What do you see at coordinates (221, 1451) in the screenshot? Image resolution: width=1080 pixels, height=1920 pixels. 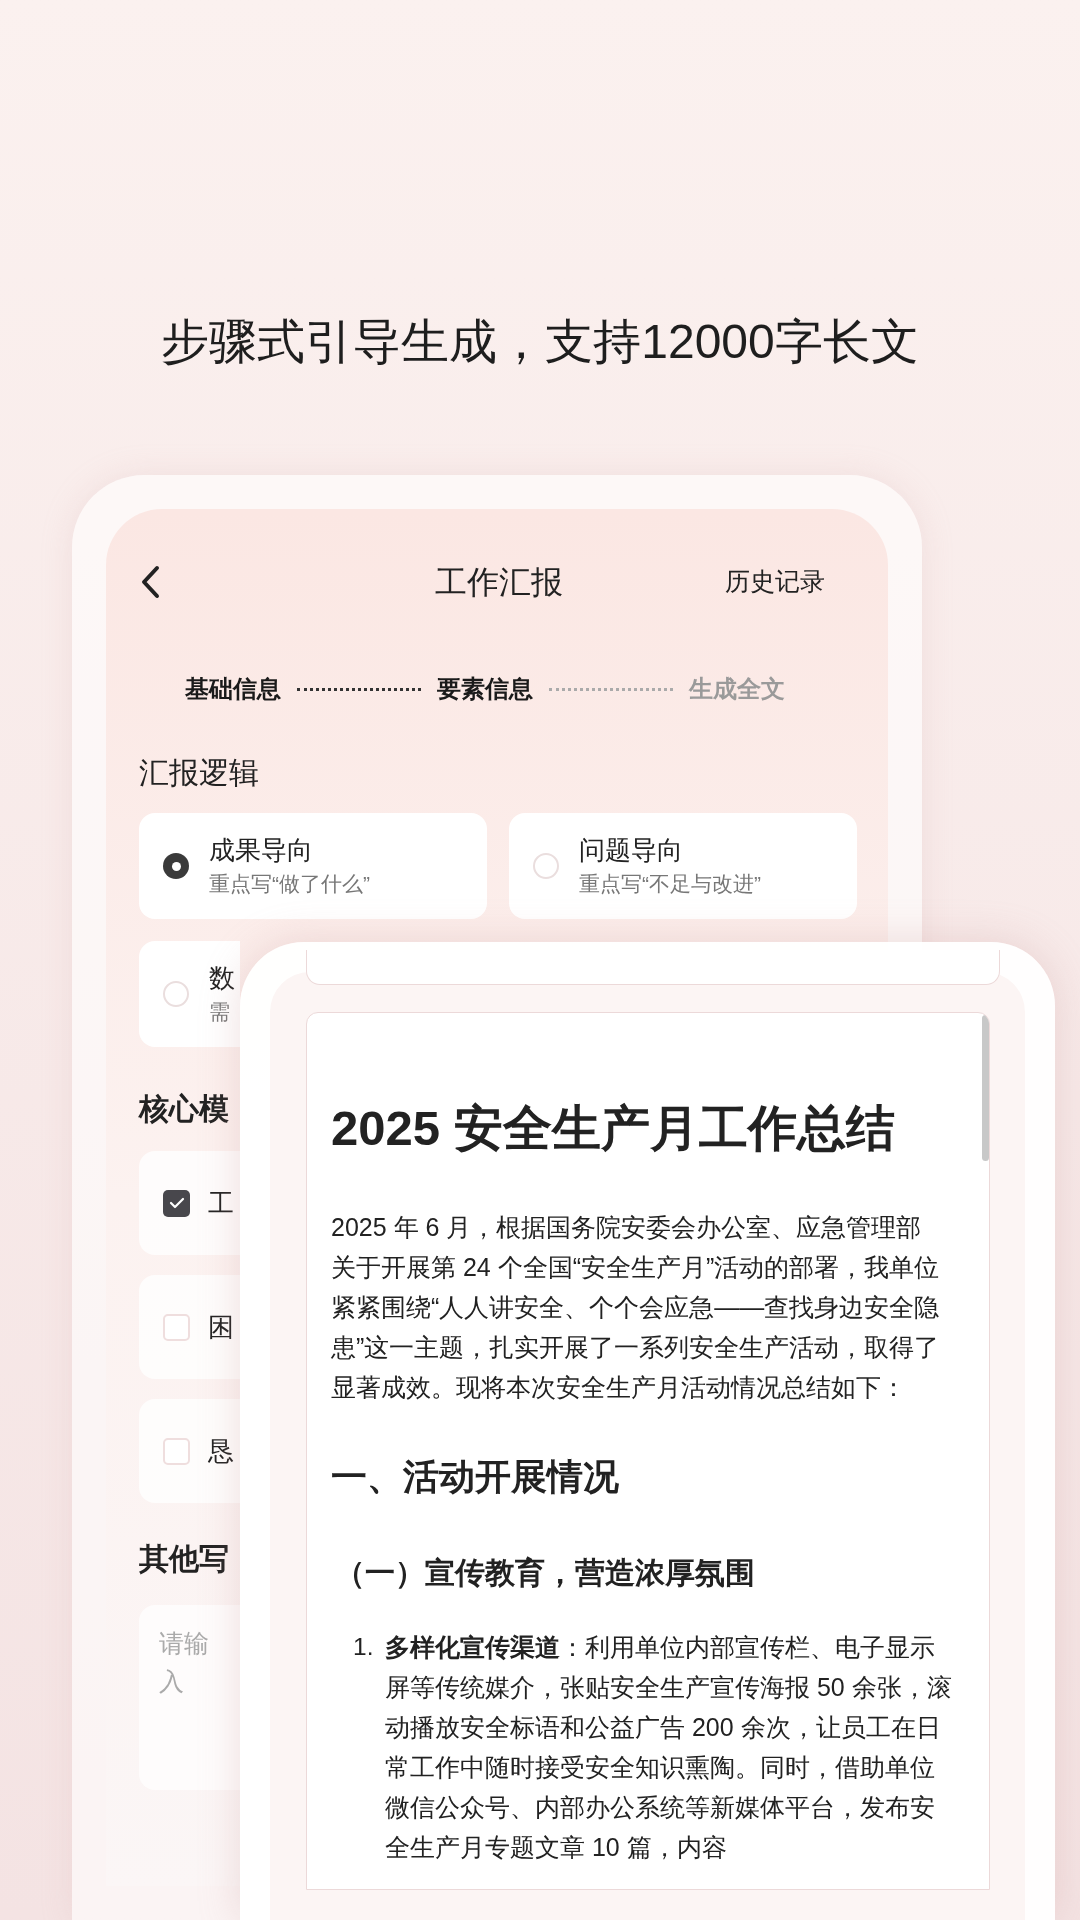 I see `option-label: 恳` at bounding box center [221, 1451].